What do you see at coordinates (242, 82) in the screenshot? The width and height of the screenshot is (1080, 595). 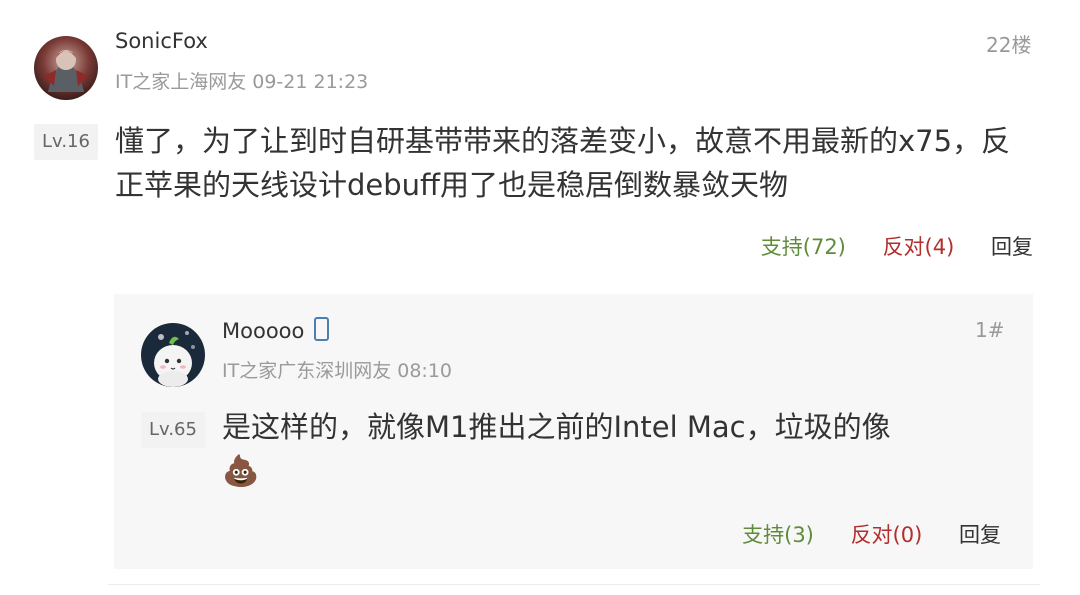 I see `comment-meta: IT之家上海网友 09-21 21:23` at bounding box center [242, 82].